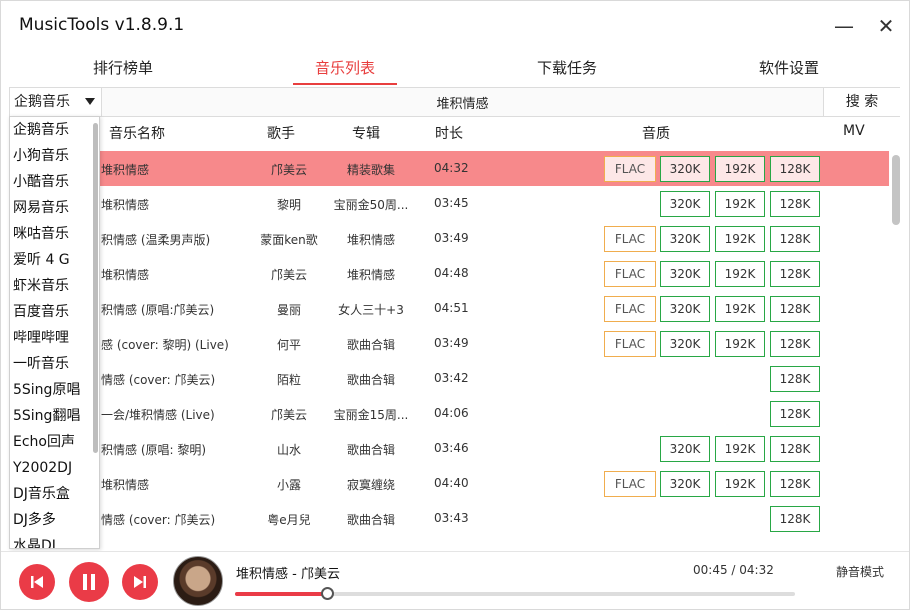 This screenshot has height=610, width=910. What do you see at coordinates (54, 312) in the screenshot?
I see `dropdown-option: 百度音乐` at bounding box center [54, 312].